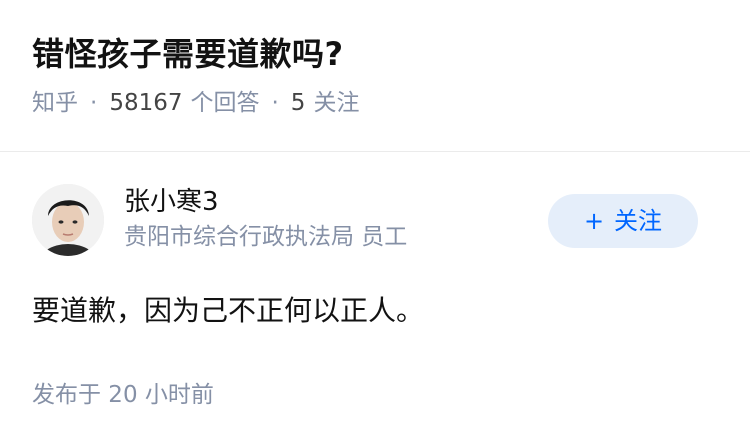 The image size is (750, 438). I want to click on avatar-image, so click(68, 220).